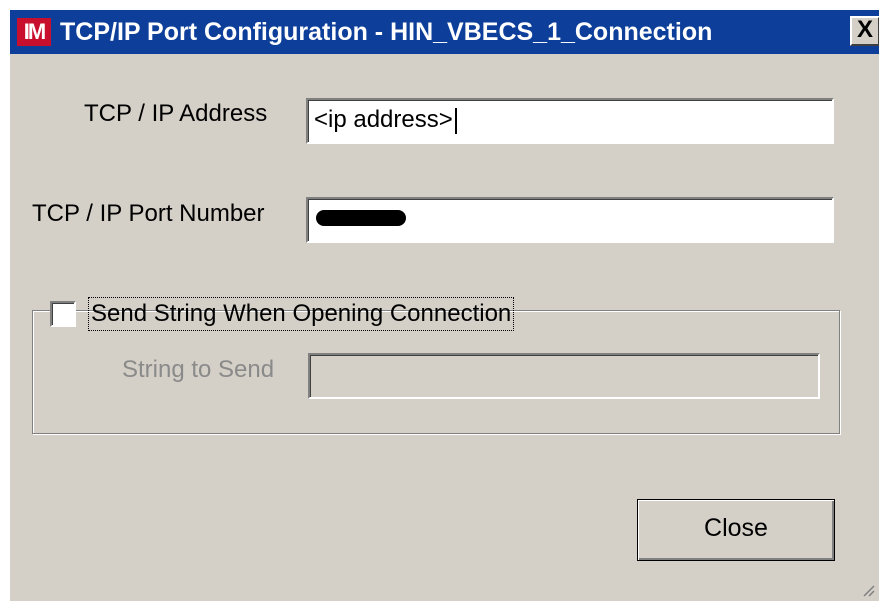  What do you see at coordinates (736, 530) in the screenshot?
I see `close-button: Close` at bounding box center [736, 530].